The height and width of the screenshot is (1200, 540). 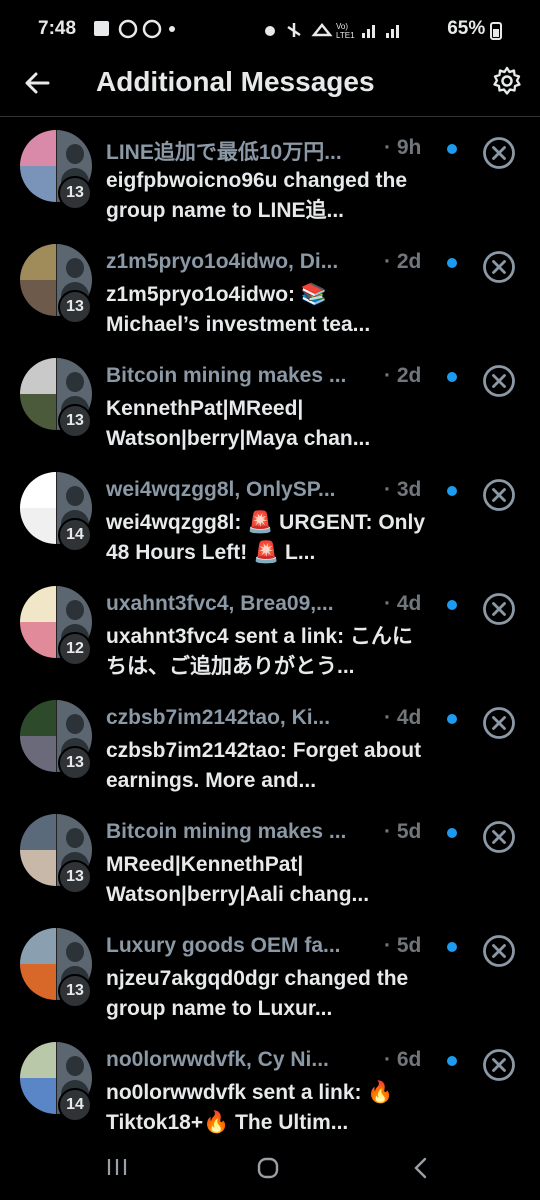 I want to click on gear-icon, so click(x=507, y=80).